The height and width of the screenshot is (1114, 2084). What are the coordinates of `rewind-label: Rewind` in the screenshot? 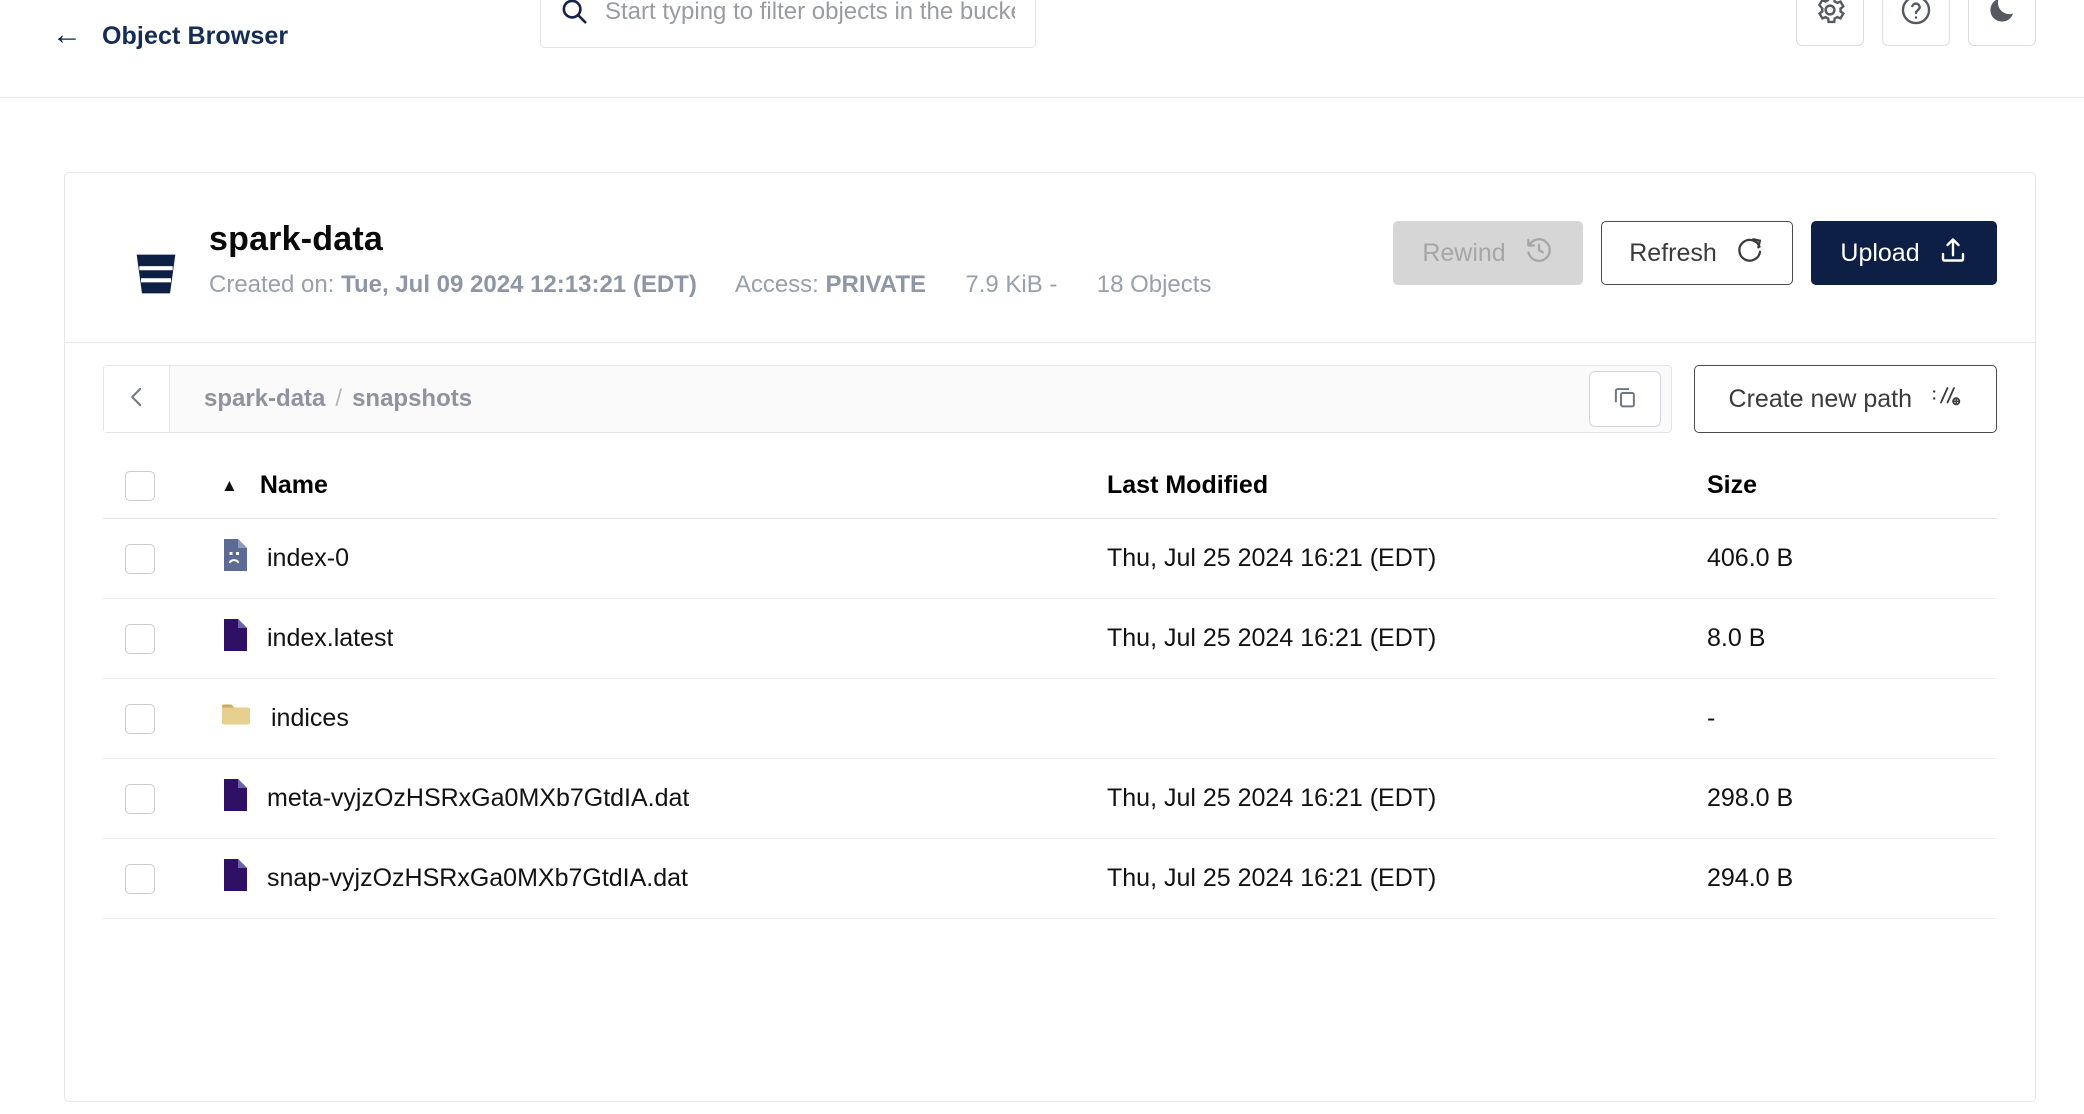 It's located at (1464, 252).